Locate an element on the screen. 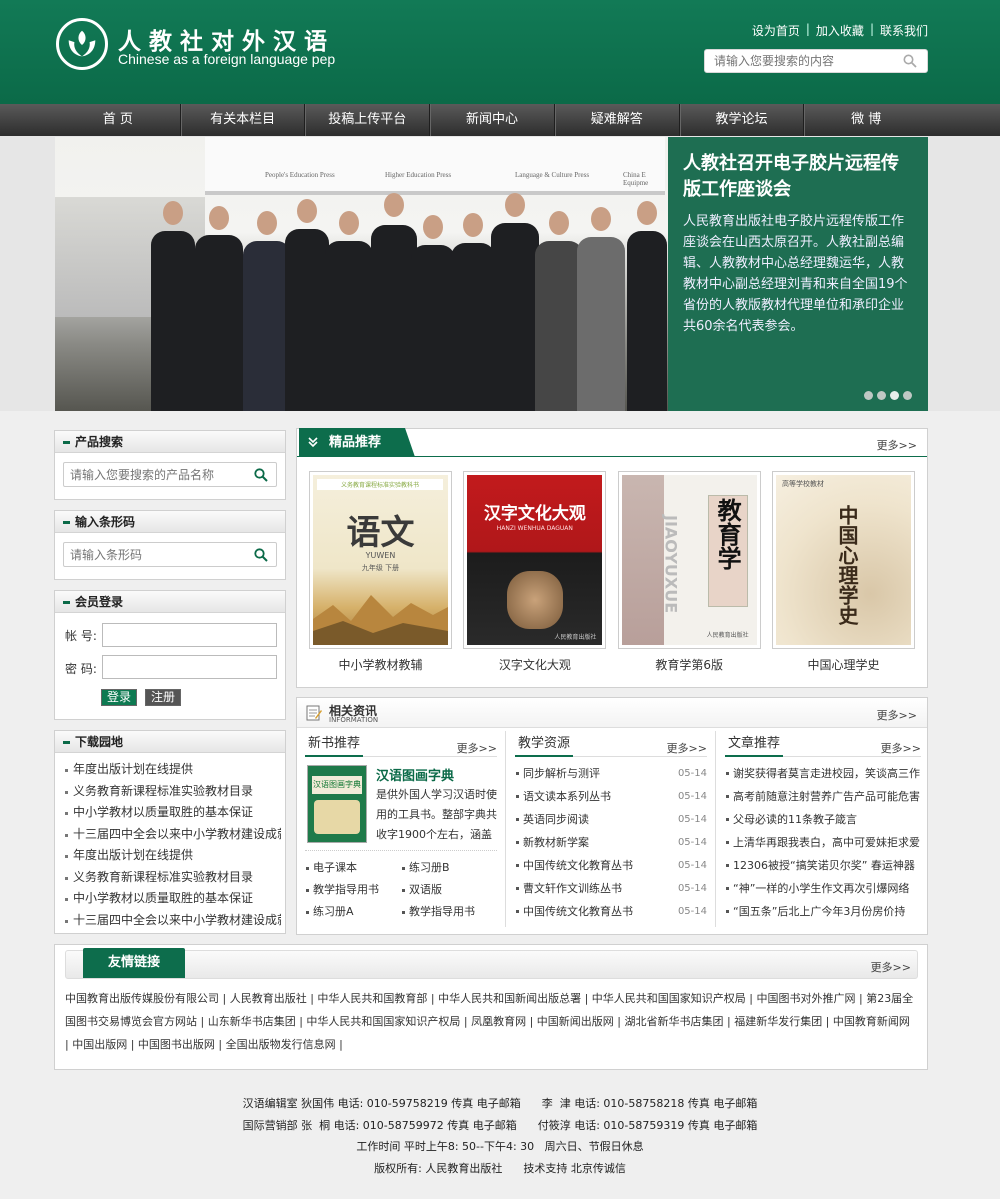 The height and width of the screenshot is (1199, 1000). cover-art: 教育学 JIAOYUXUE 人民教育出版社 is located at coordinates (689, 560).